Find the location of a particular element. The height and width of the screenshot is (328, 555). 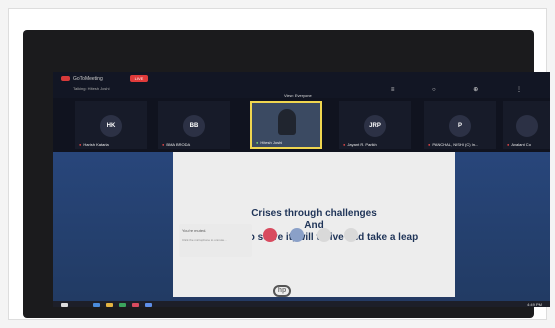

slide-line-1: Crises through challenges is located at coordinates (314, 213).